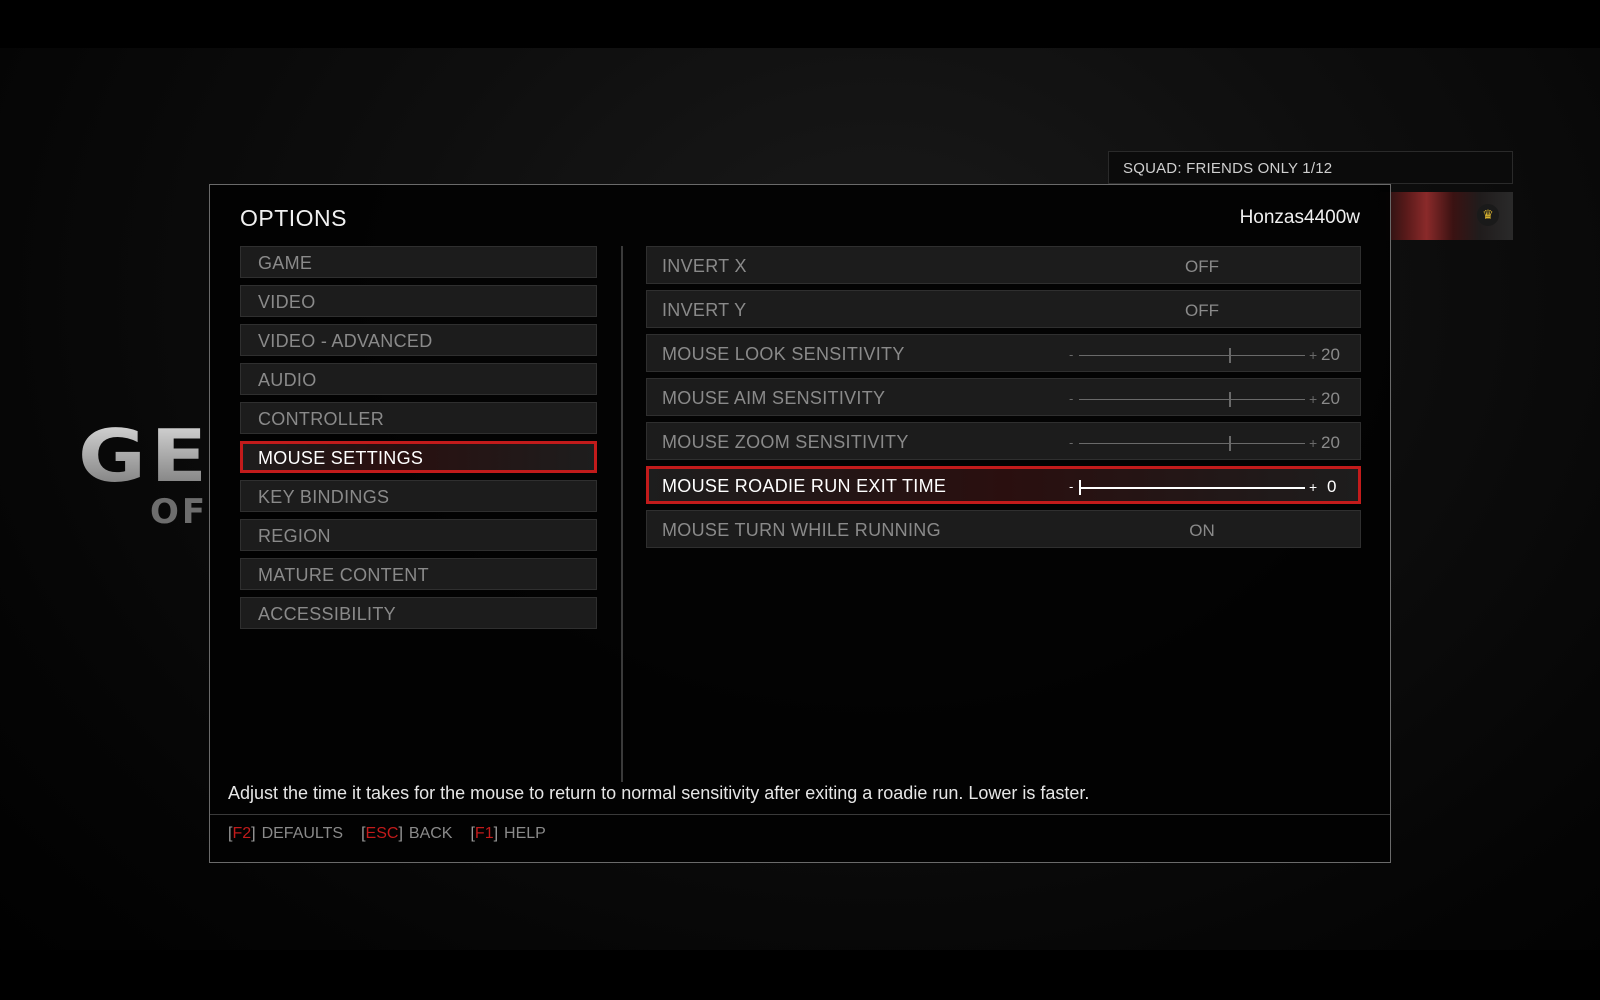  I want to click on crown-icon: ♛, so click(1488, 215).